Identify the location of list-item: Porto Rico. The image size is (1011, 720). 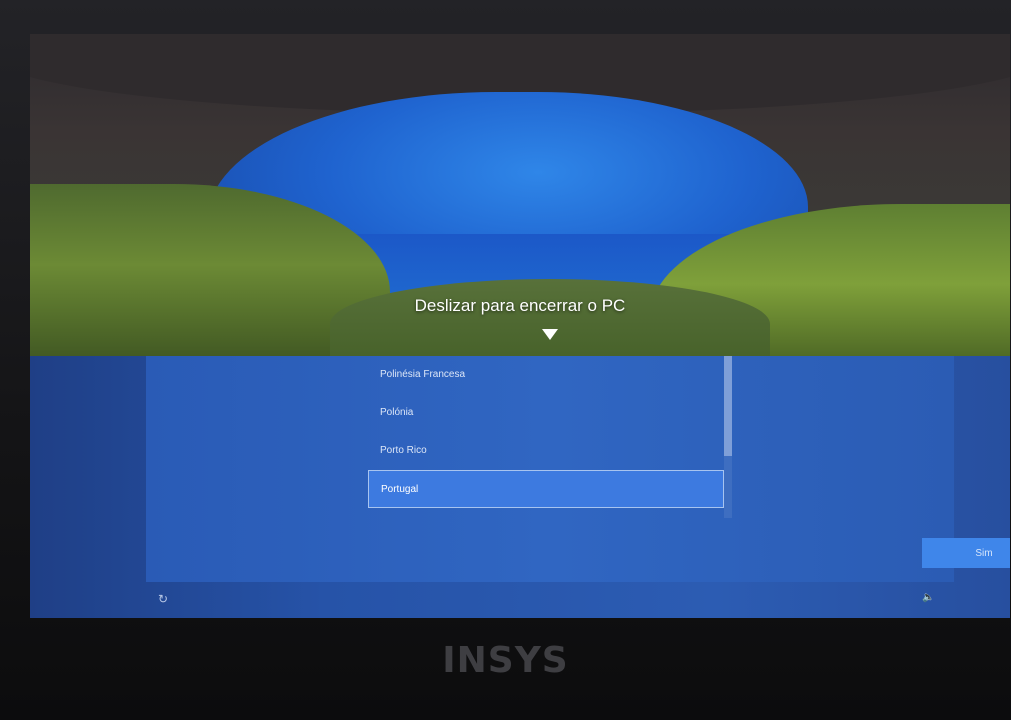
(546, 451).